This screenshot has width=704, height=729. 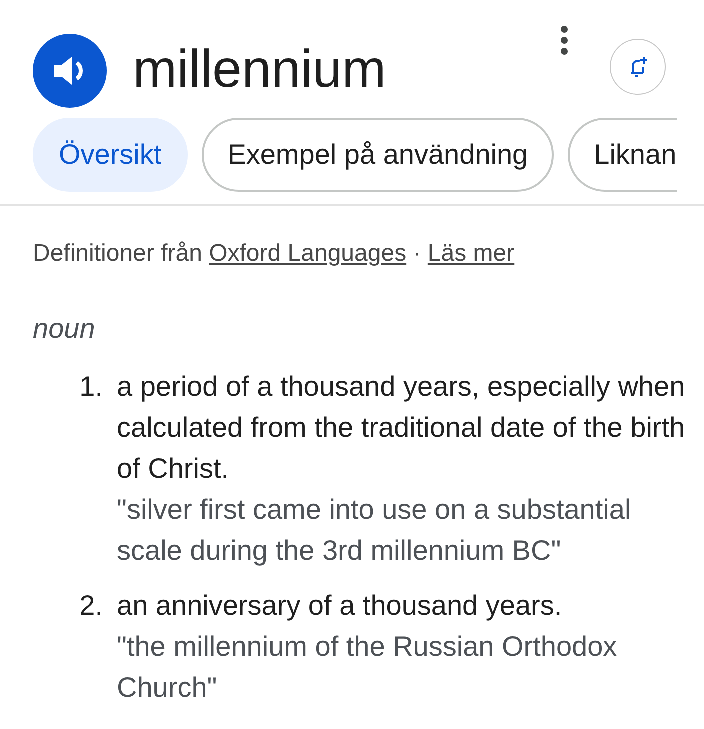 I want to click on sense-number: 1., so click(x=91, y=387).